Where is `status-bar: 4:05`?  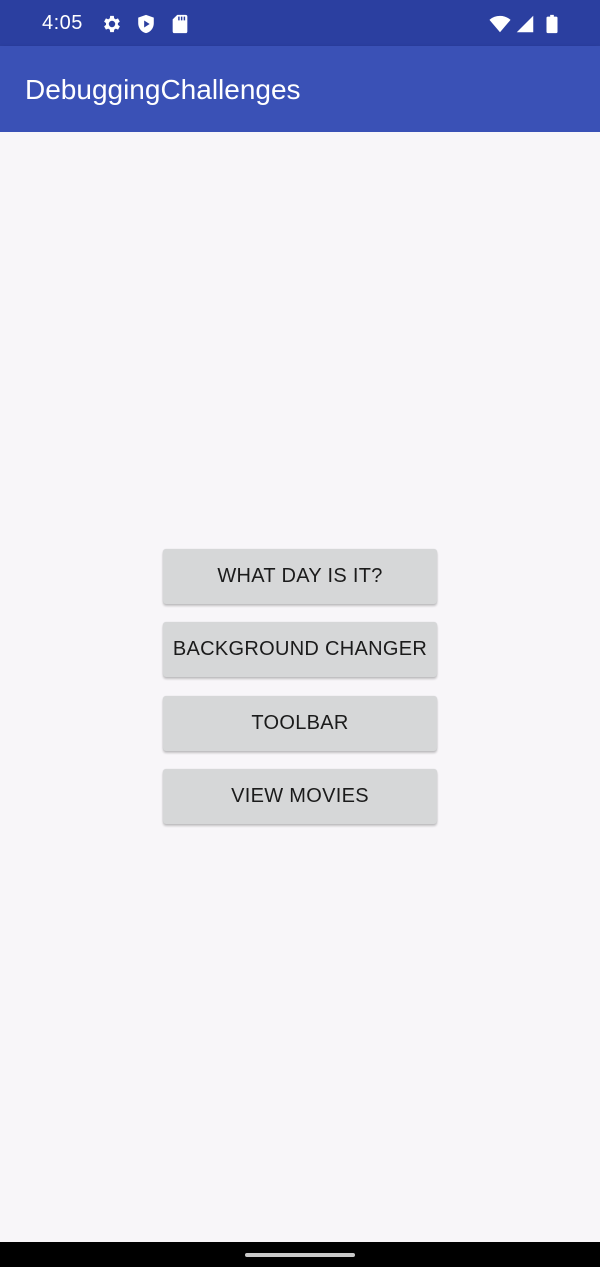 status-bar: 4:05 is located at coordinates (300, 23).